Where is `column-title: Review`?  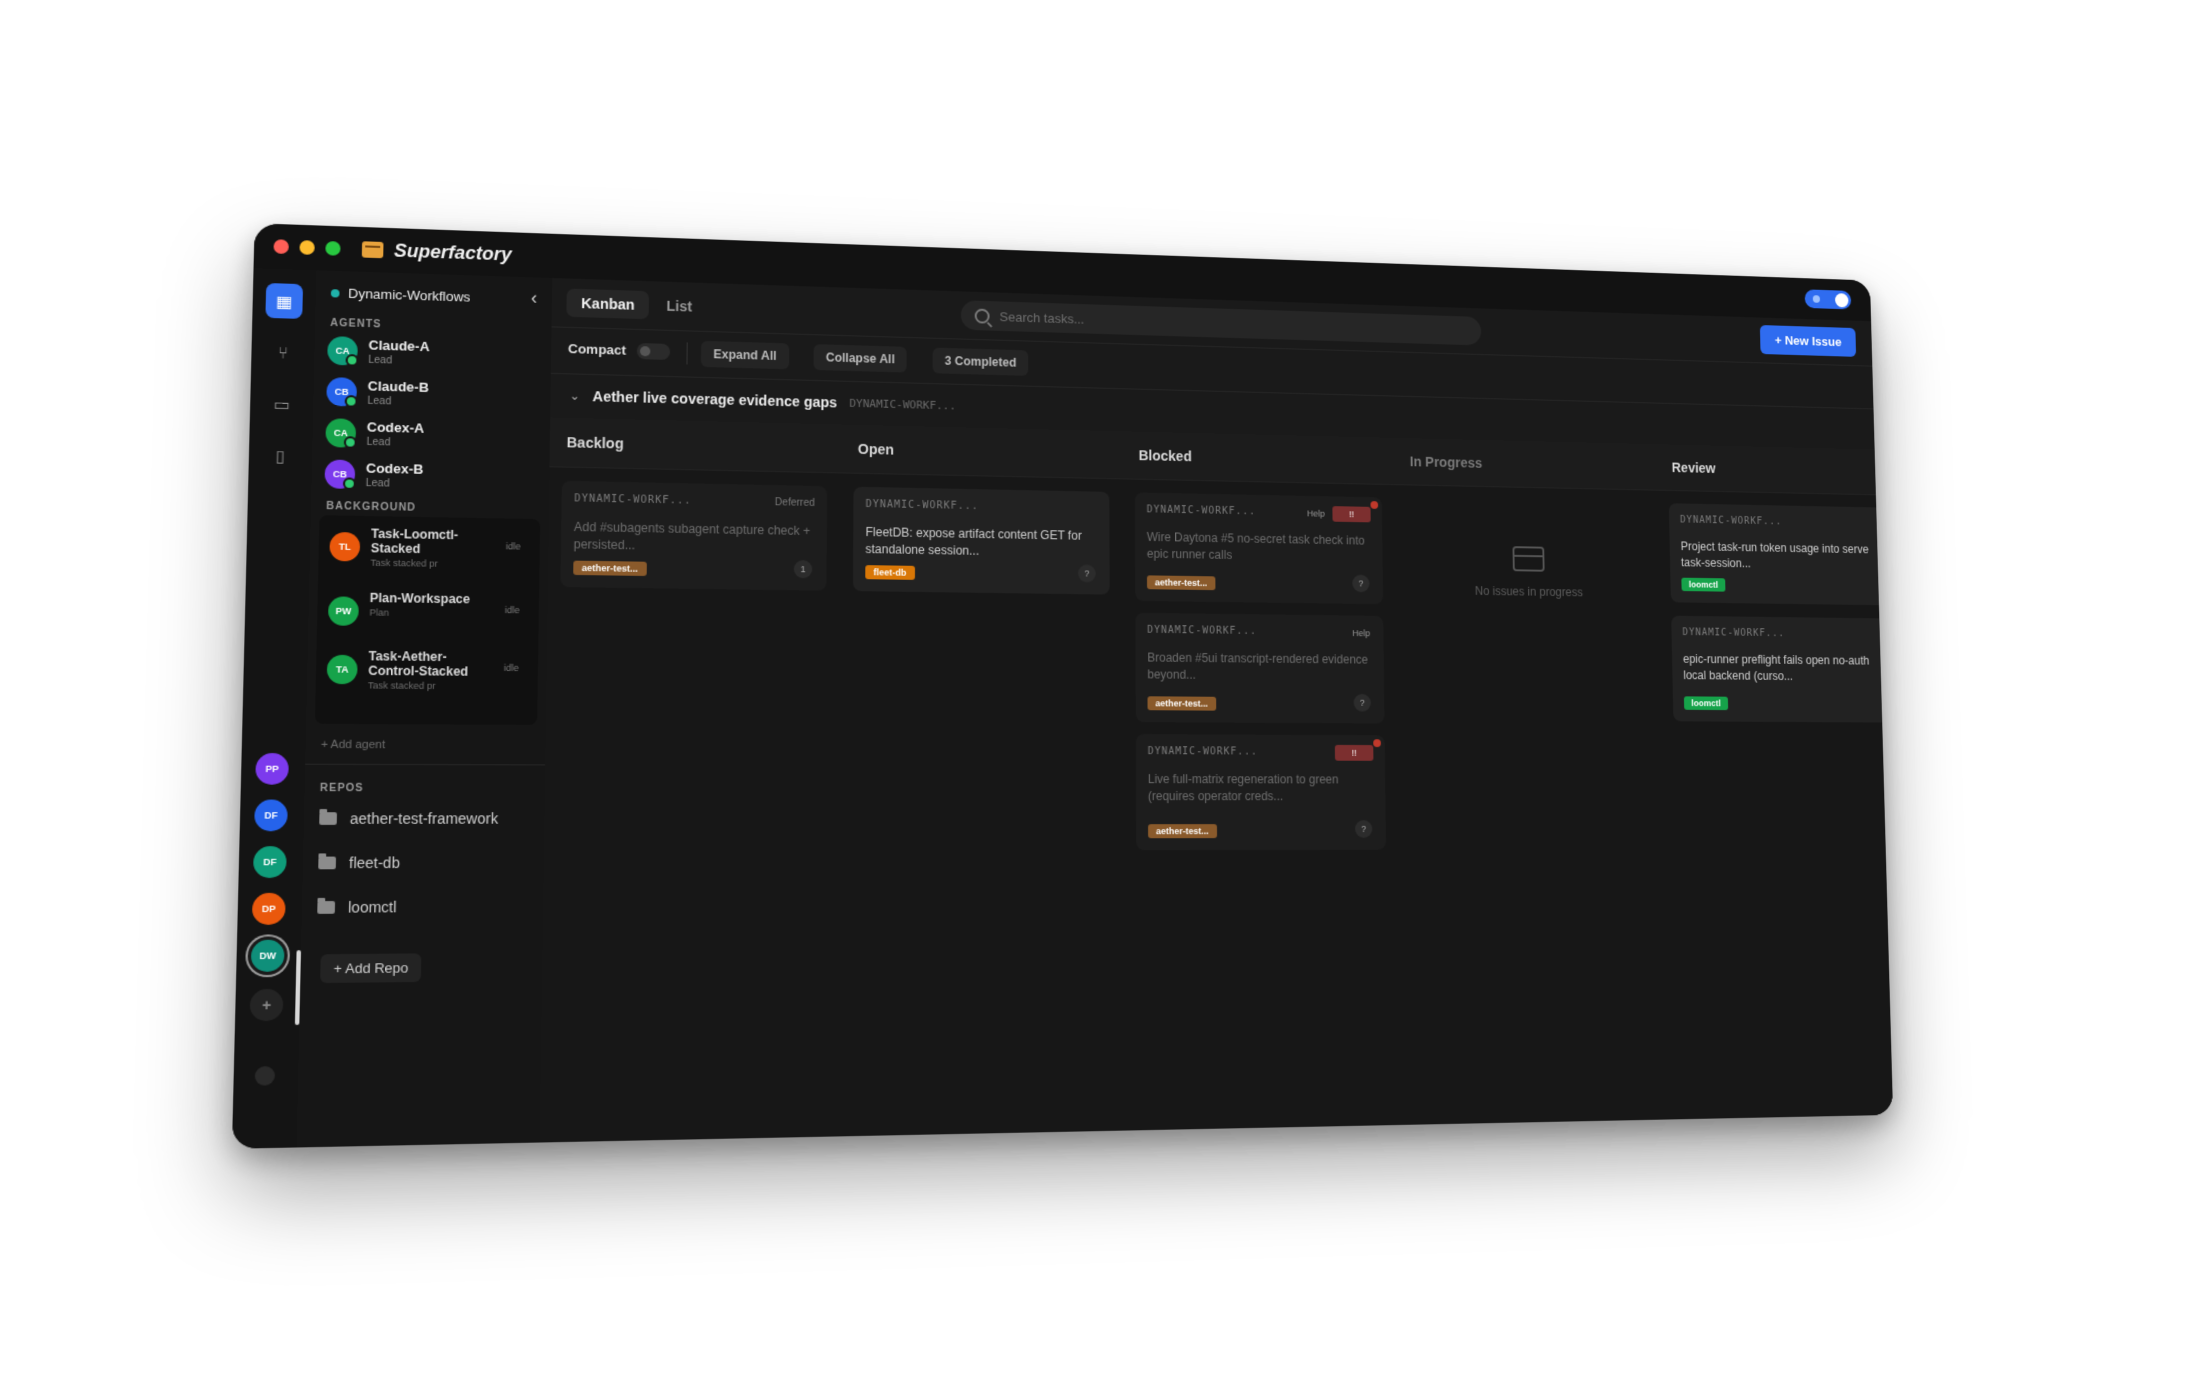 column-title: Review is located at coordinates (1775, 470).